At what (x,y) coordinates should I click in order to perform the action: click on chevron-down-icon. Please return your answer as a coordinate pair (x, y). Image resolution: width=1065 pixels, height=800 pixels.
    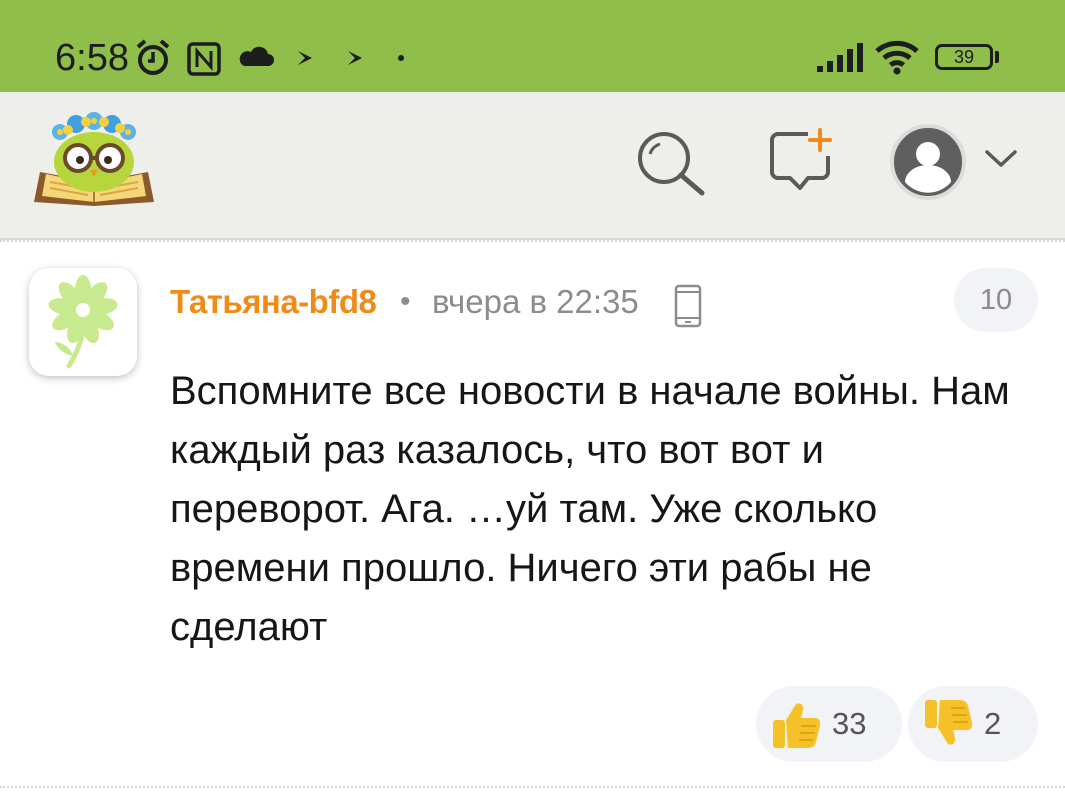
    Looking at the image, I should click on (1001, 159).